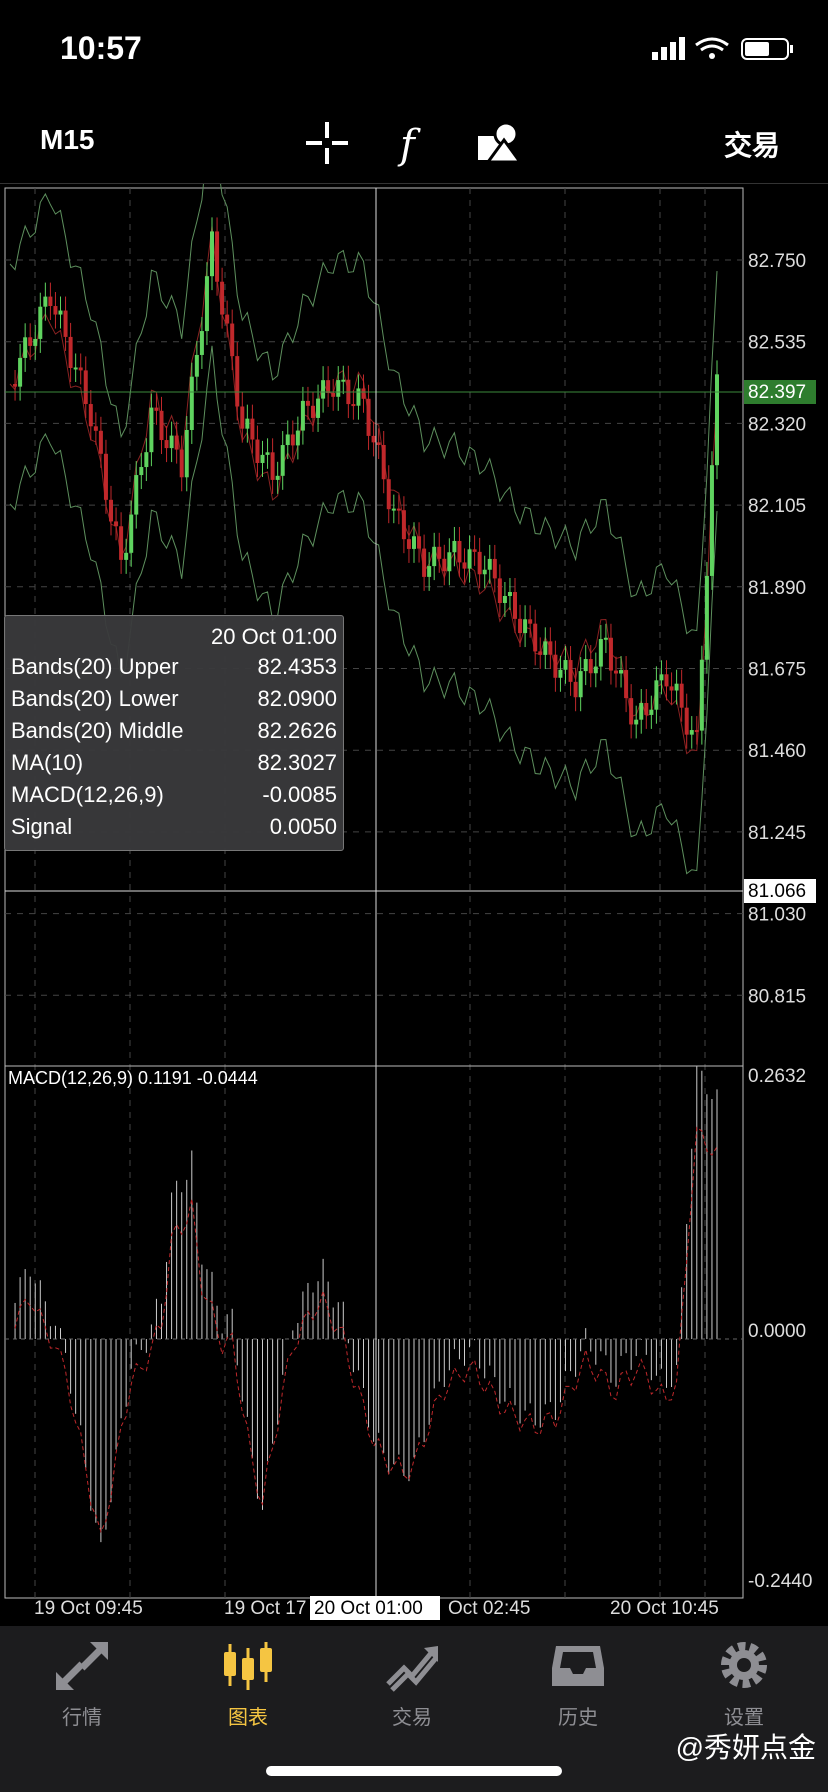  I want to click on price-tick-label: 81.030, so click(777, 915).